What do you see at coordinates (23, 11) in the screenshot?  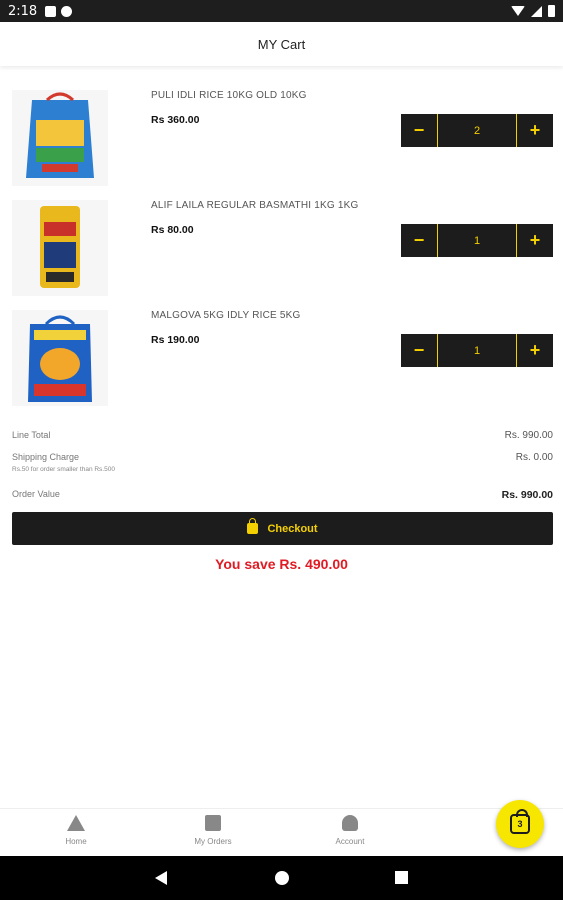 I see `status-time: 2:18` at bounding box center [23, 11].